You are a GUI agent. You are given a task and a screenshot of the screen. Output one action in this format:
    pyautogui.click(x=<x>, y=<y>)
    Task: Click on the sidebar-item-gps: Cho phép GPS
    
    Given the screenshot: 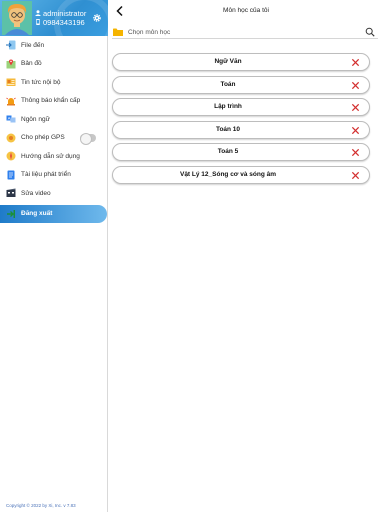 What is the action you would take?
    pyautogui.click(x=54, y=138)
    